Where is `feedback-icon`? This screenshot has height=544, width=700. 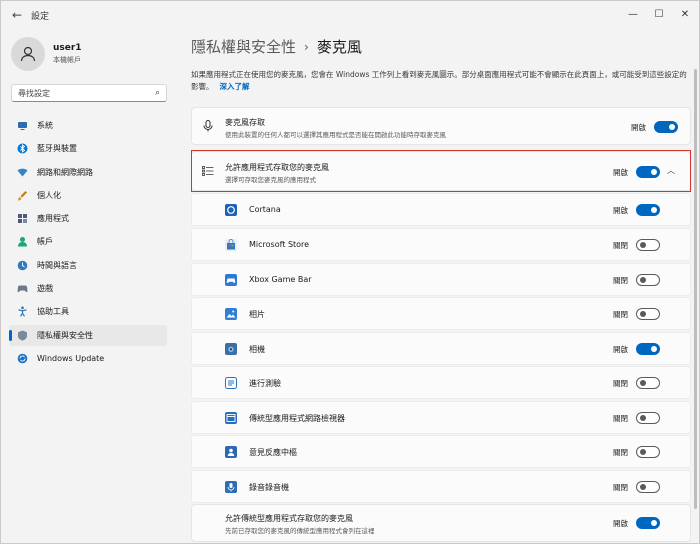 feedback-icon is located at coordinates (231, 452).